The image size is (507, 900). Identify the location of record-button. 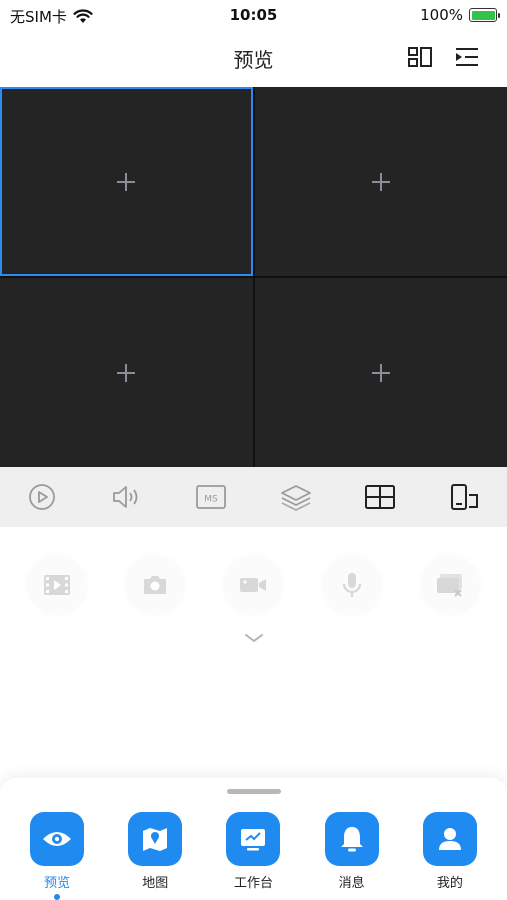
(253, 585).